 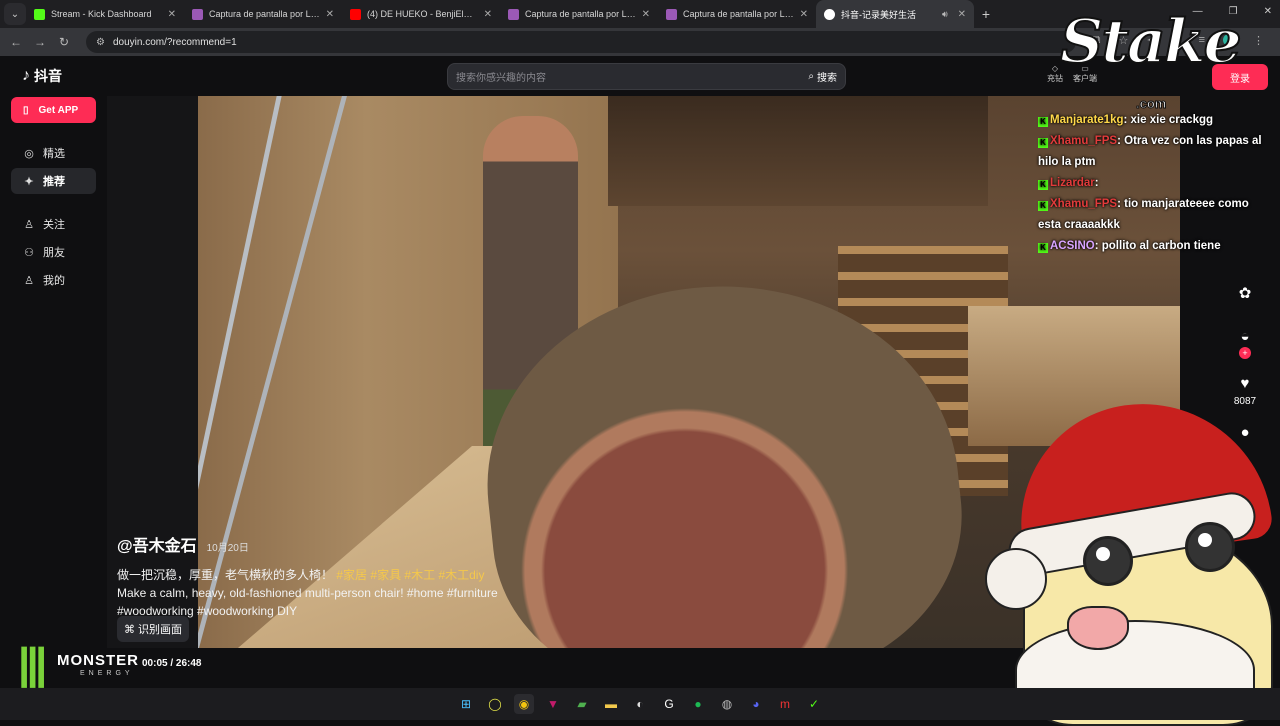 I want to click on tab-kick-dashboard: Stream - Kick Dashboard ✕, so click(x=105, y=14).